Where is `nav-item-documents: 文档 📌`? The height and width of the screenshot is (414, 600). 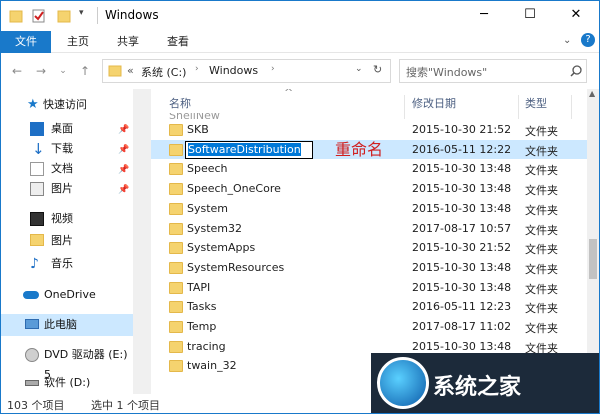 nav-item-documents: 文档 📌 is located at coordinates (67, 169).